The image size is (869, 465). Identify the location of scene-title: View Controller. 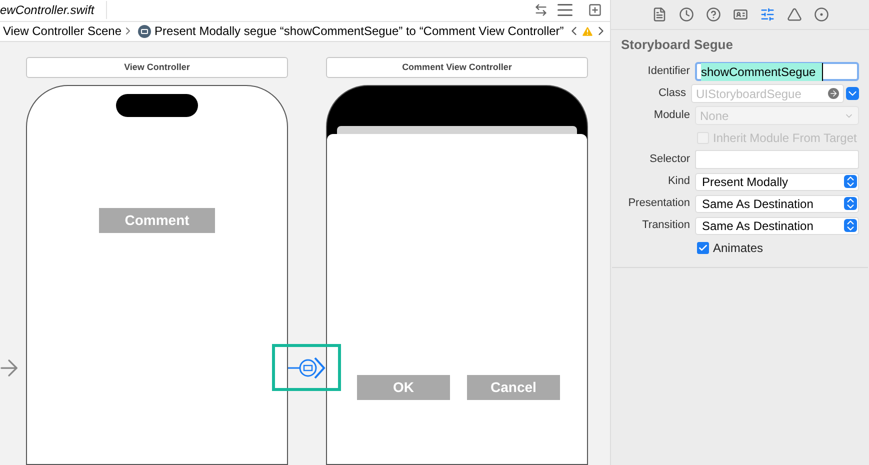
(157, 67).